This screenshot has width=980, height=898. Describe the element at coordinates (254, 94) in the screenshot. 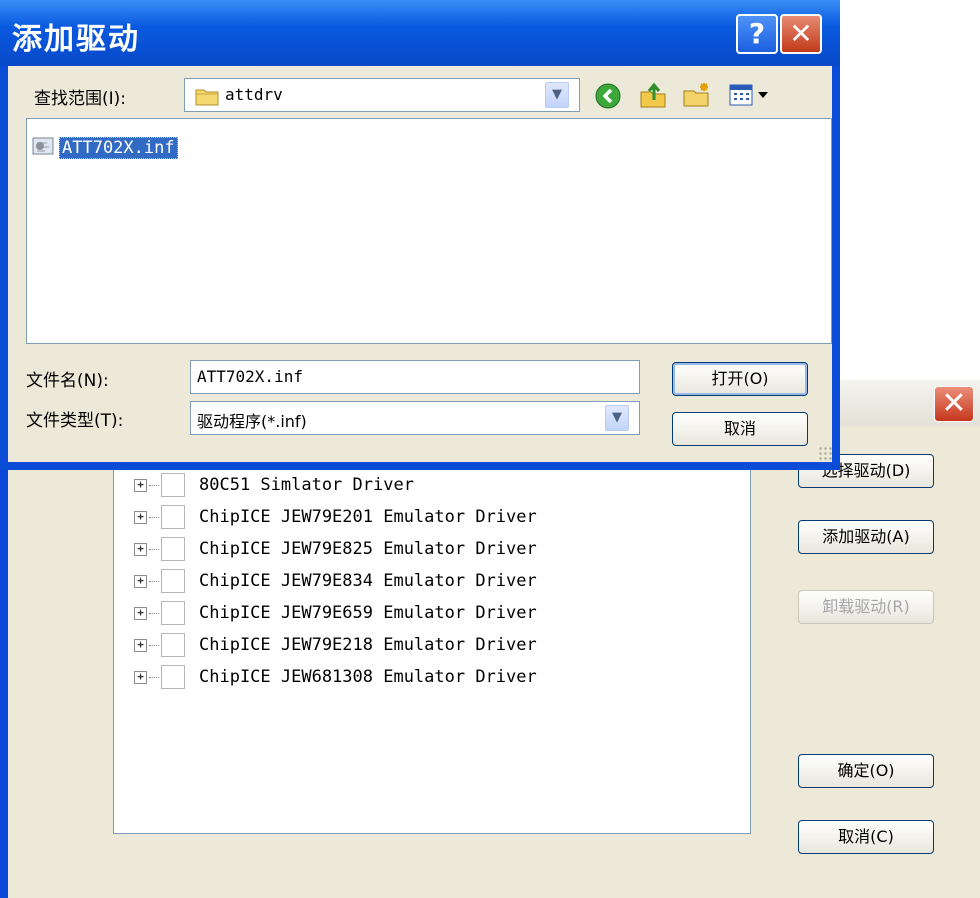

I see `look-in-value: attdrv` at that location.